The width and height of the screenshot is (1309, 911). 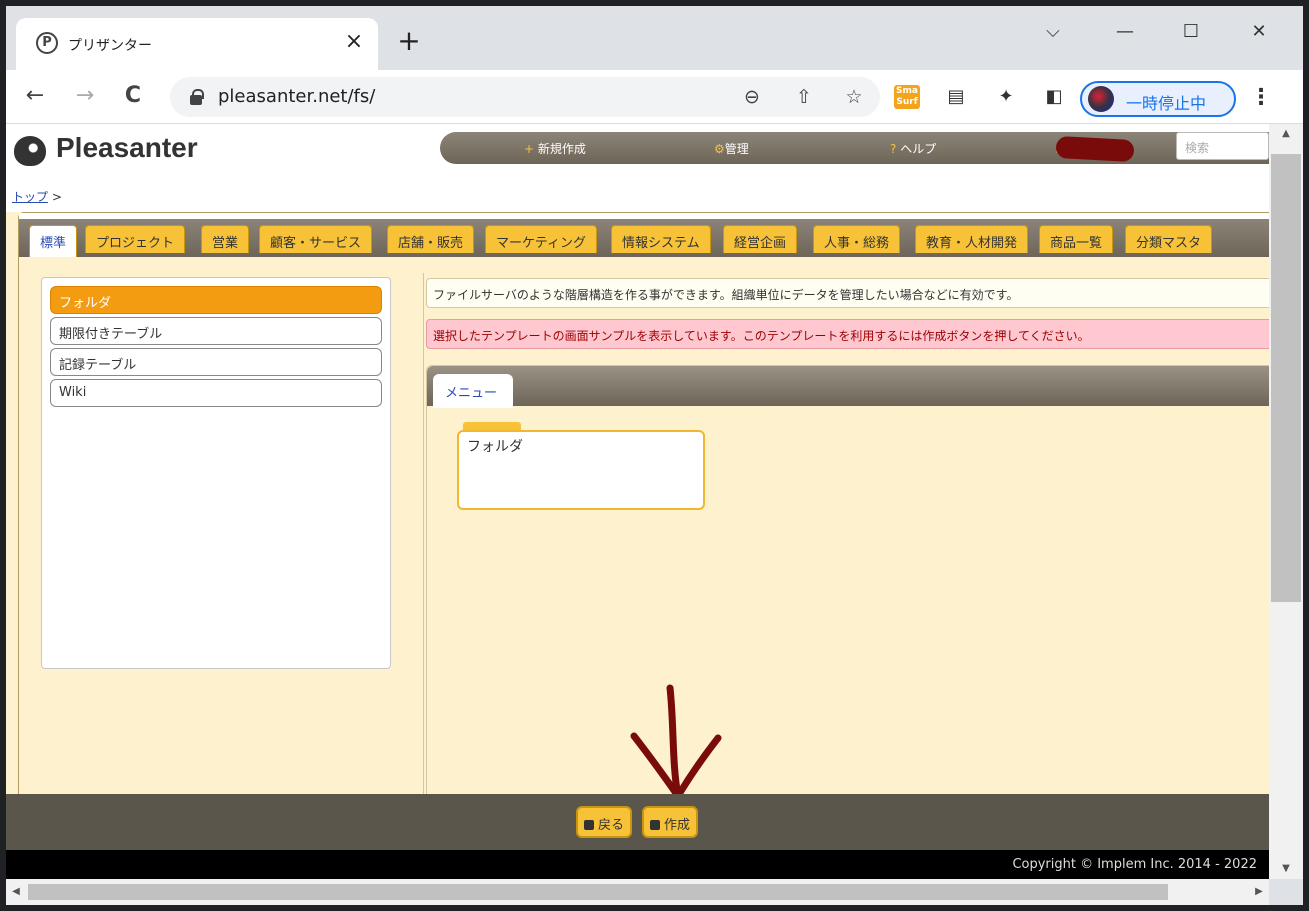 What do you see at coordinates (297, 96) in the screenshot?
I see `url-text: pleasanter.net/fs/` at bounding box center [297, 96].